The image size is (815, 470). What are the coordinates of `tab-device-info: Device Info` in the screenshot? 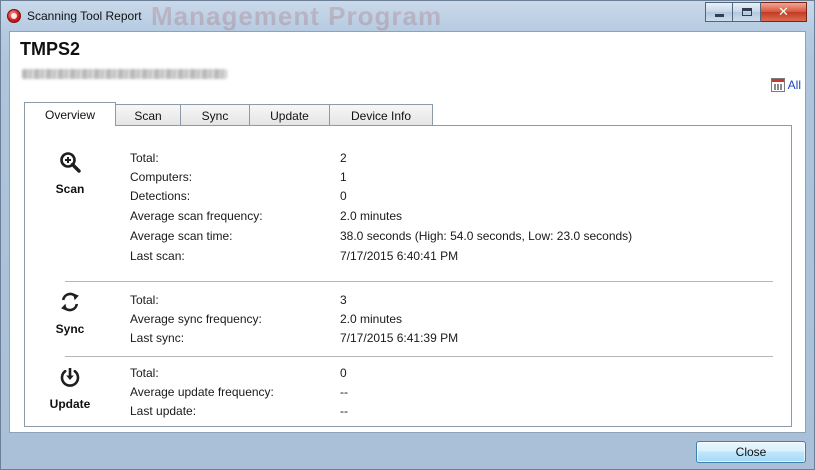 It's located at (381, 115).